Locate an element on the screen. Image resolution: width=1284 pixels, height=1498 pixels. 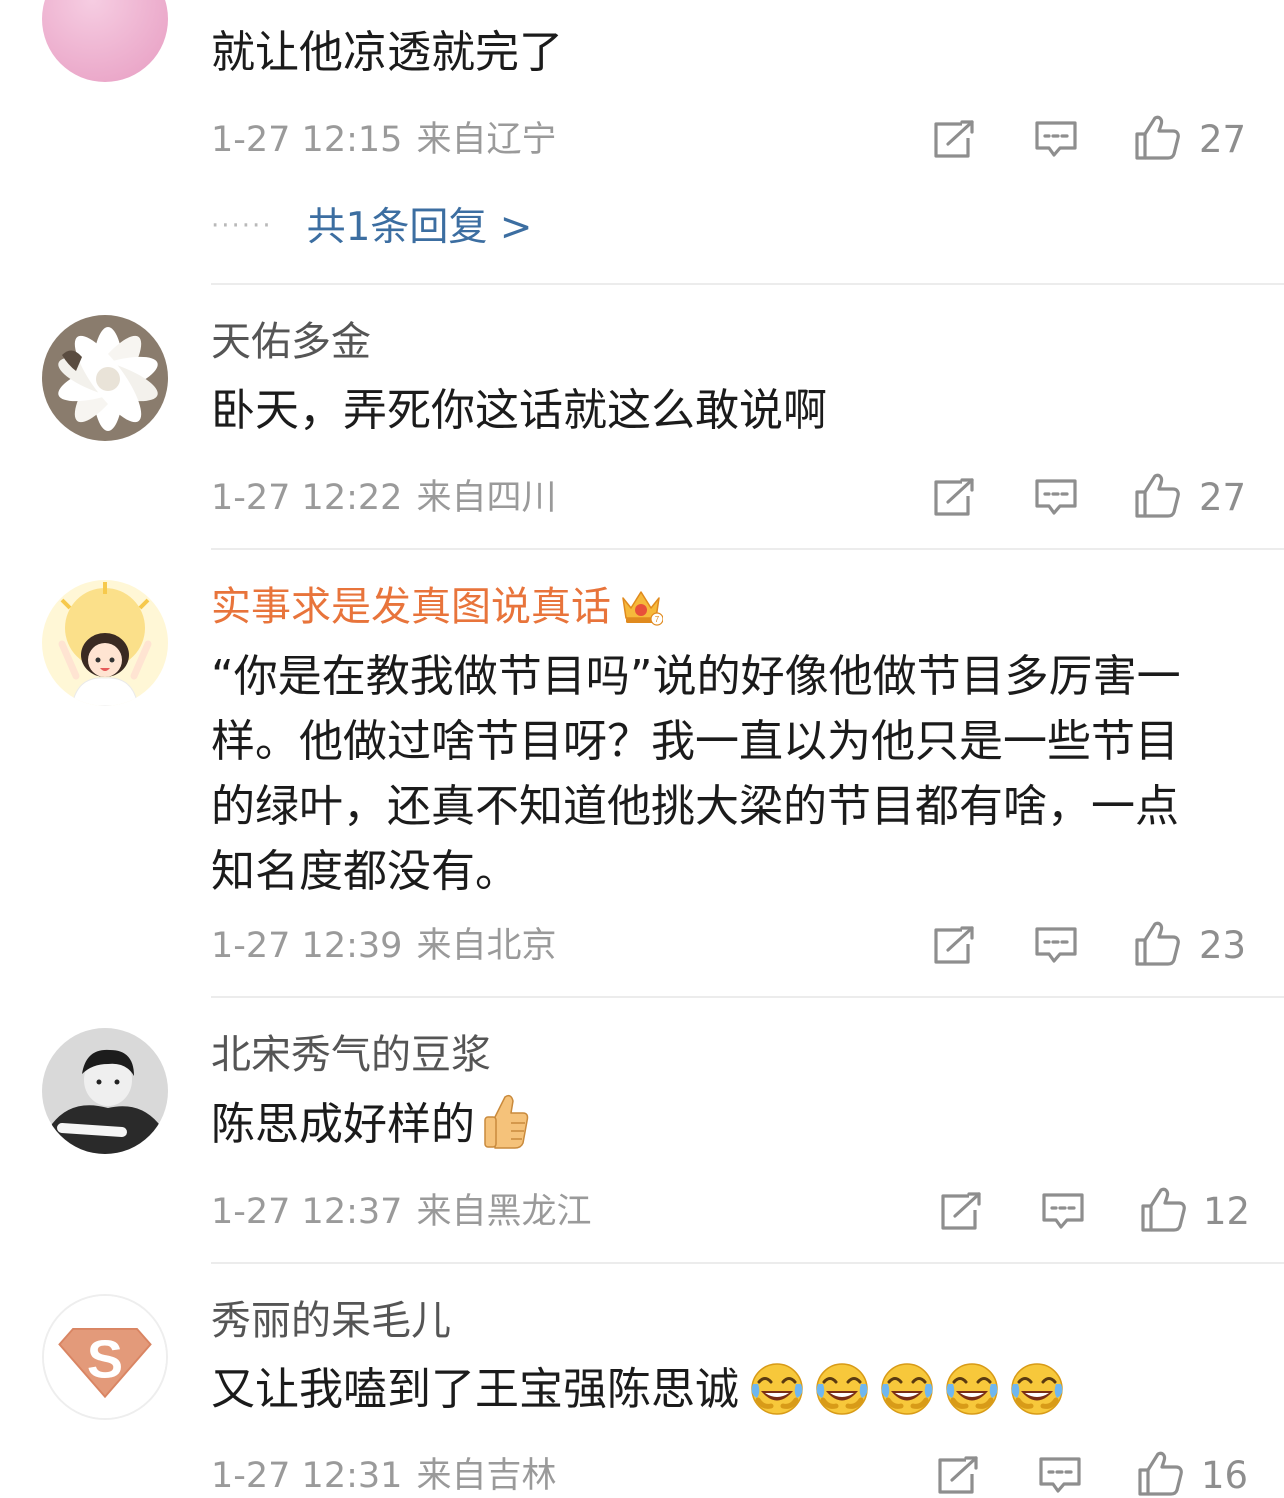
comment-time: 1-27 12:22 is located at coordinates (307, 498).